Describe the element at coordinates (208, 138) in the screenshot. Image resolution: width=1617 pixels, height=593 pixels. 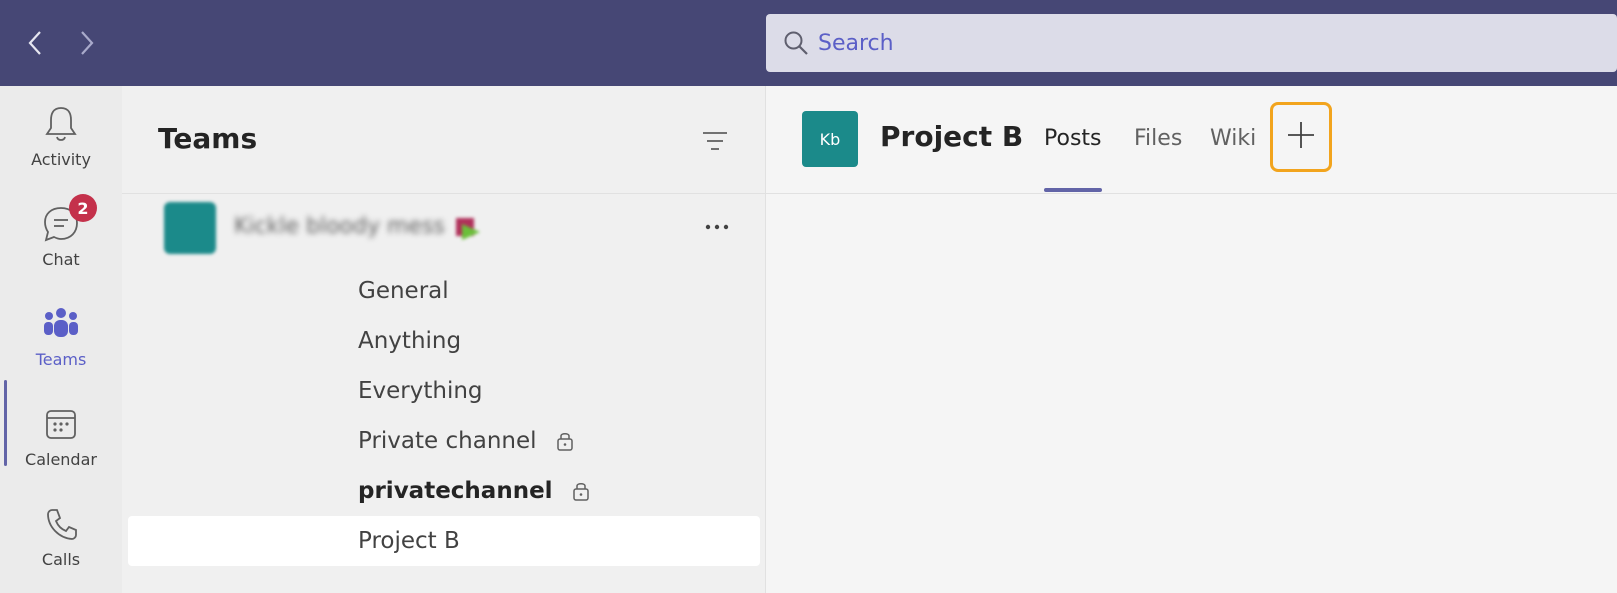
I see `page-title: Teams` at that location.